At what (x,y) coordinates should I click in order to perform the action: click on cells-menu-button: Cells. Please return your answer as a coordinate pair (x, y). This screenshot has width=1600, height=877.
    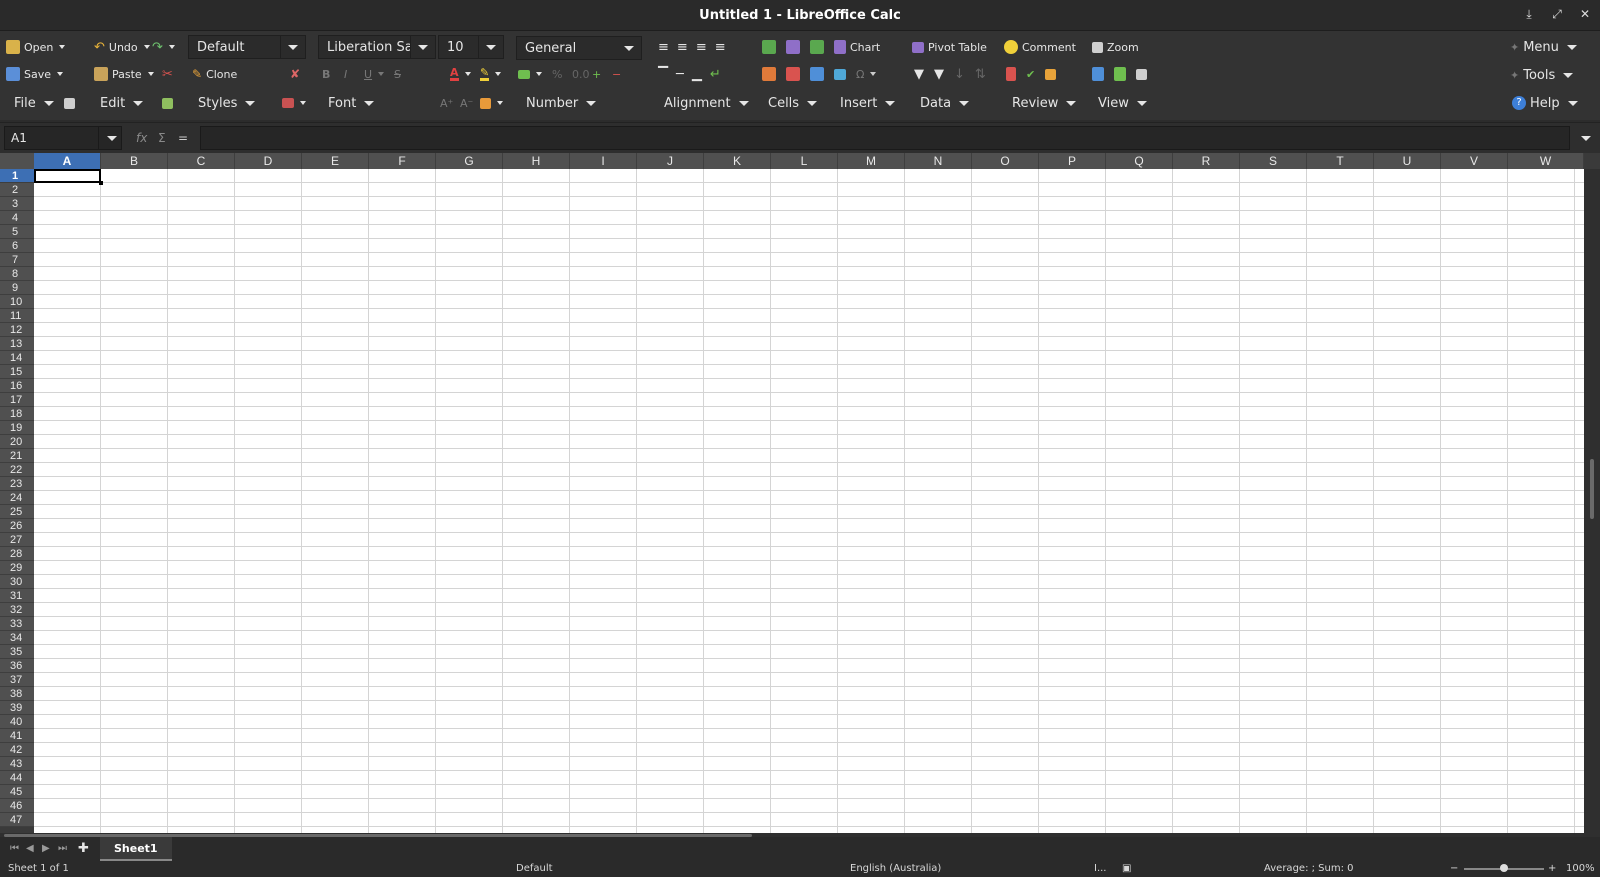
    Looking at the image, I should click on (793, 103).